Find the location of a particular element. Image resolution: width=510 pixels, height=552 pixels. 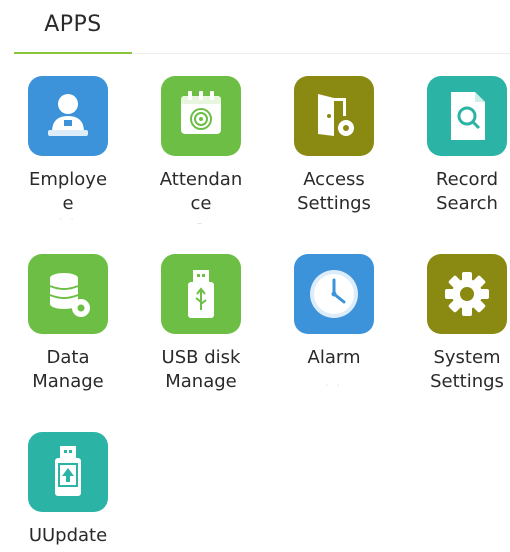

attendance-icon is located at coordinates (201, 116).